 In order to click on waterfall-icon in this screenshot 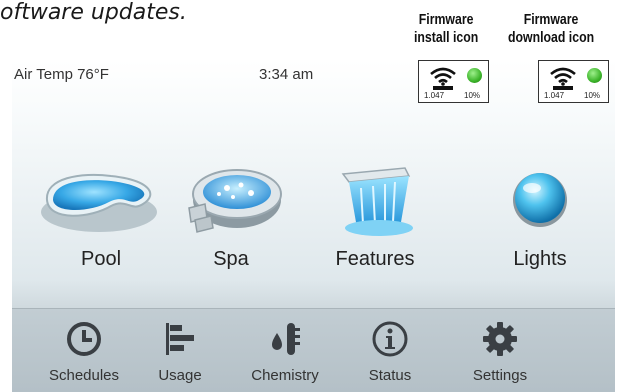, I will do `click(377, 201)`.